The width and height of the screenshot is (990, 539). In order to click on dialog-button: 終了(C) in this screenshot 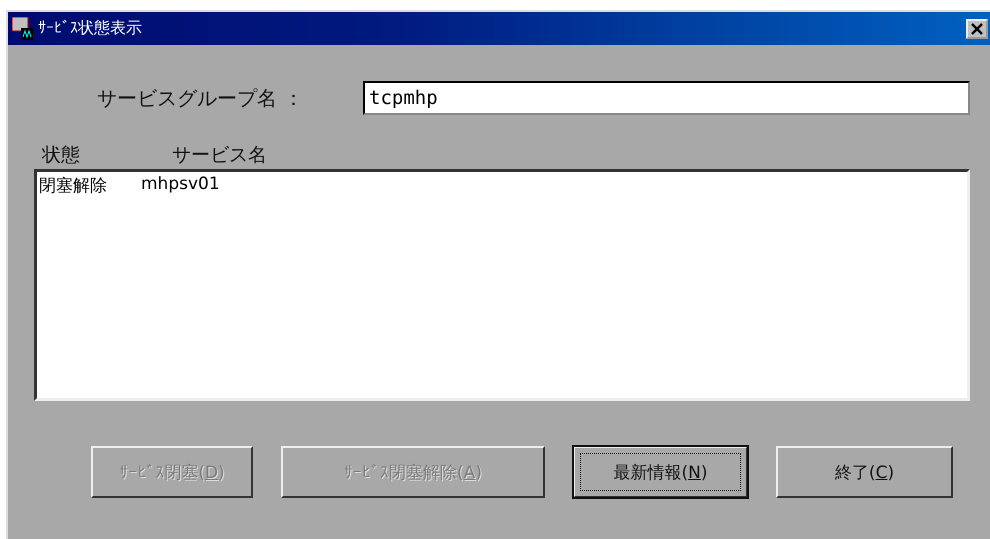, I will do `click(864, 472)`.